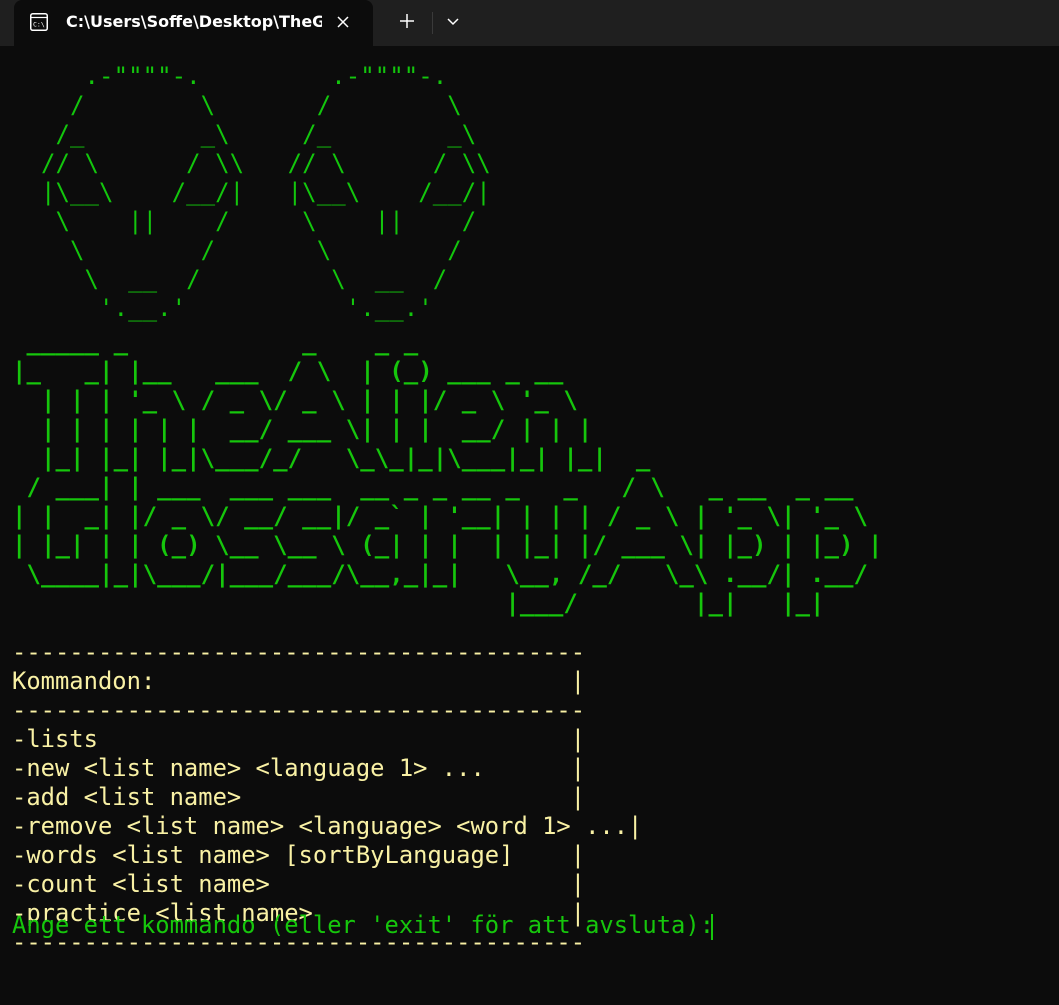  What do you see at coordinates (299, 884) in the screenshot?
I see `menu-line: -count <list name> |` at bounding box center [299, 884].